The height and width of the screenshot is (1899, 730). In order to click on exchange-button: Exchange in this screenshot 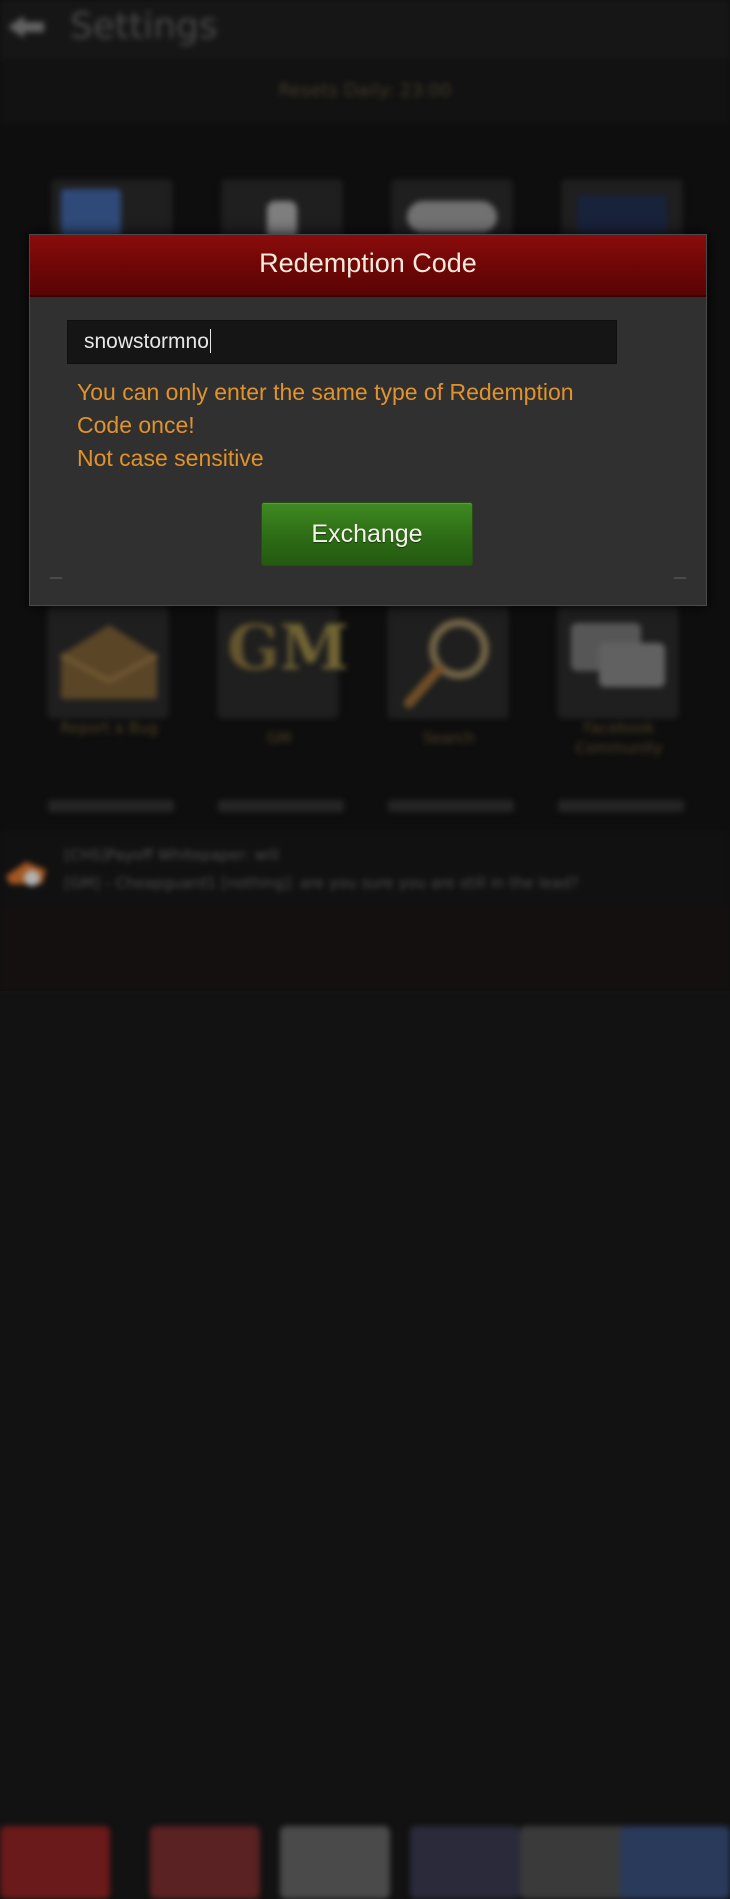, I will do `click(367, 534)`.